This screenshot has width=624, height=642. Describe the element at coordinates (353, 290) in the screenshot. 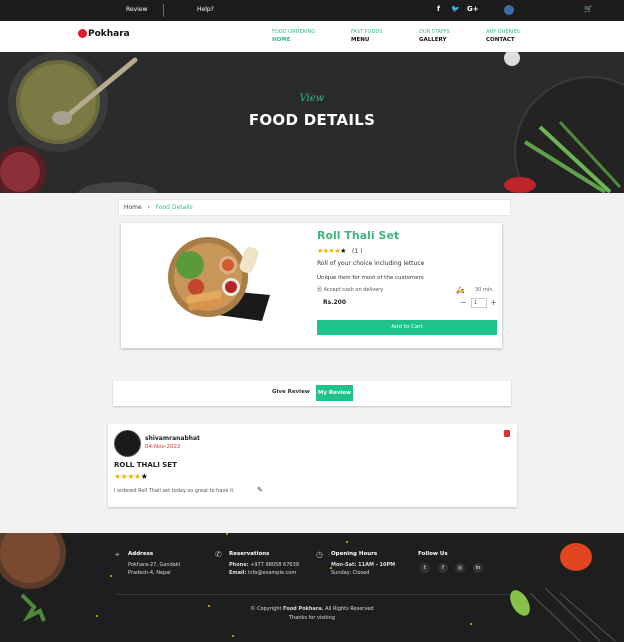

I see `payment-label: Accept cash on delivery` at that location.